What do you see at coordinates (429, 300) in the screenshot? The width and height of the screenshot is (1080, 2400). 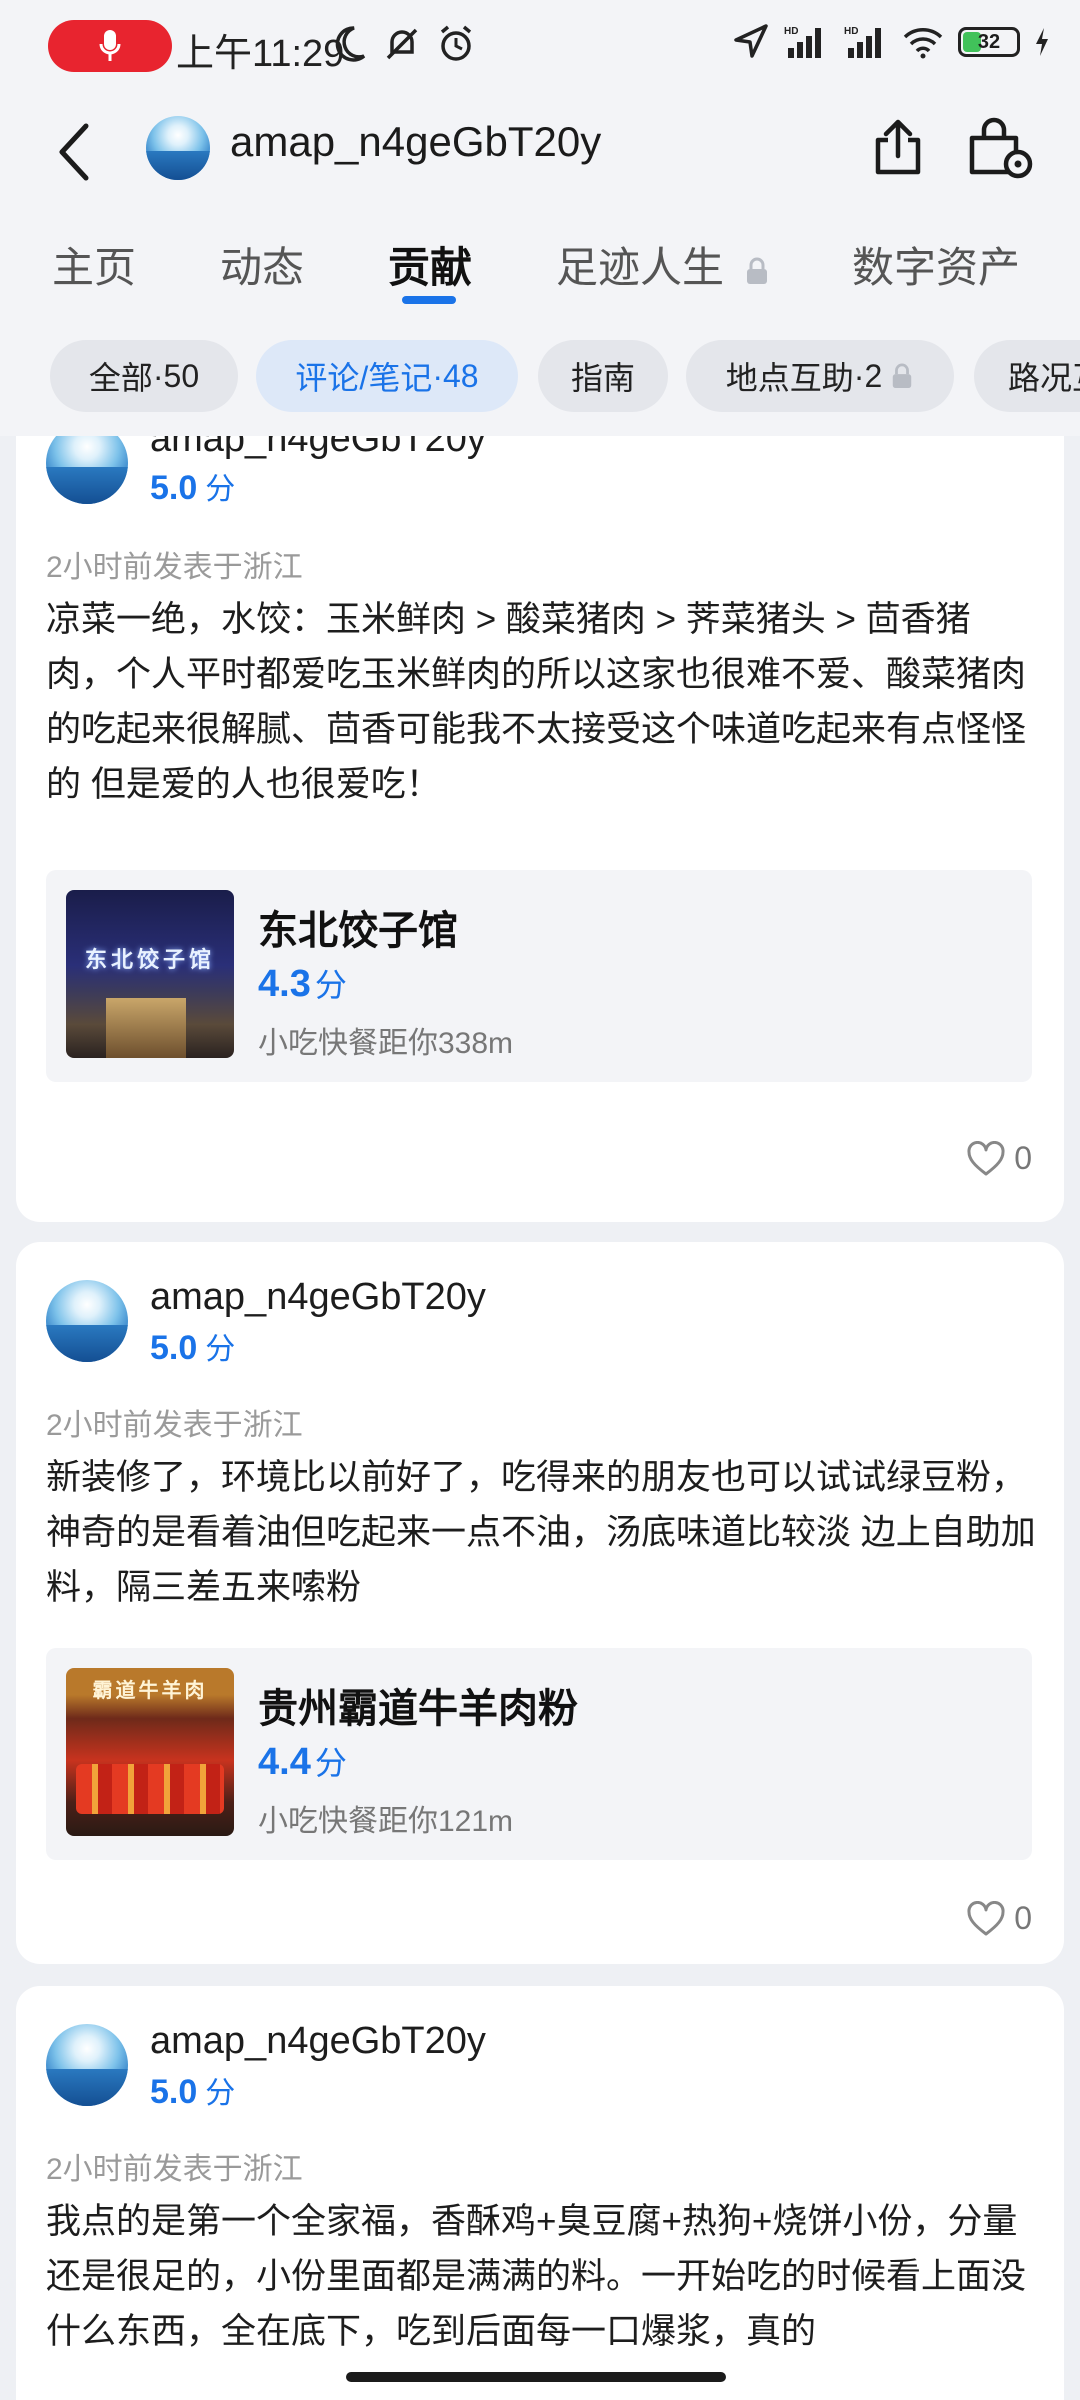 I see `active-tab-indicator` at bounding box center [429, 300].